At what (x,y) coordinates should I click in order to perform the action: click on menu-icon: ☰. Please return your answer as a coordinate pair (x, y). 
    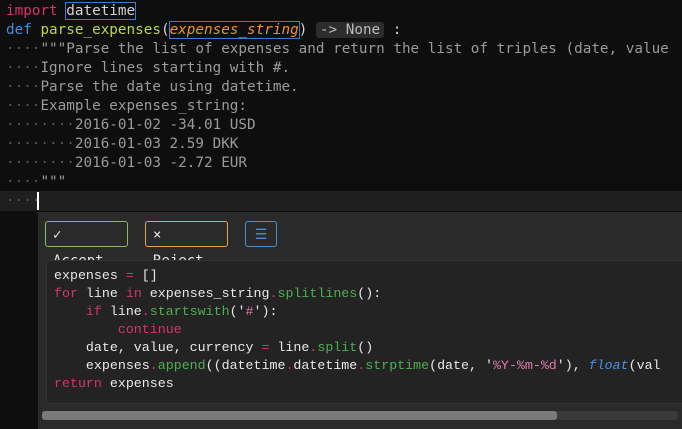
    Looking at the image, I should click on (261, 234).